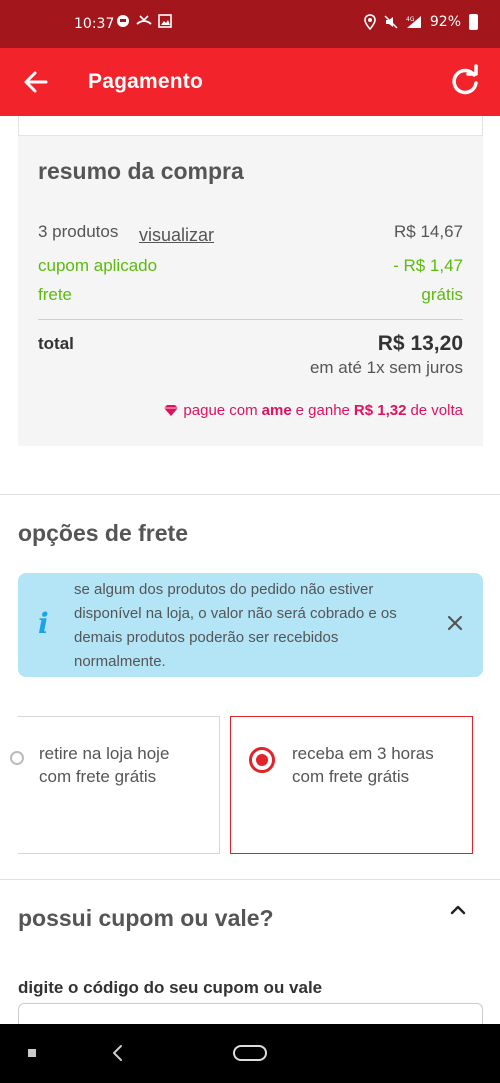 Image resolution: width=500 pixels, height=1083 pixels. Describe the element at coordinates (458, 910) in the screenshot. I see `chevron-up-icon` at that location.